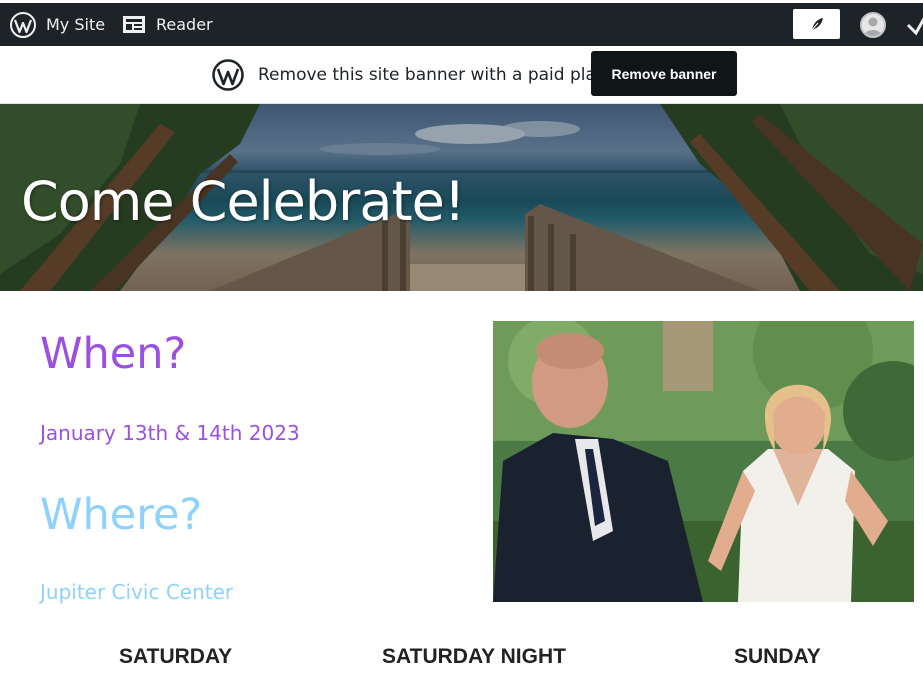 Image resolution: width=923 pixels, height=681 pixels. What do you see at coordinates (170, 433) in the screenshot?
I see `event-date: January 13th & 14th 2023` at bounding box center [170, 433].